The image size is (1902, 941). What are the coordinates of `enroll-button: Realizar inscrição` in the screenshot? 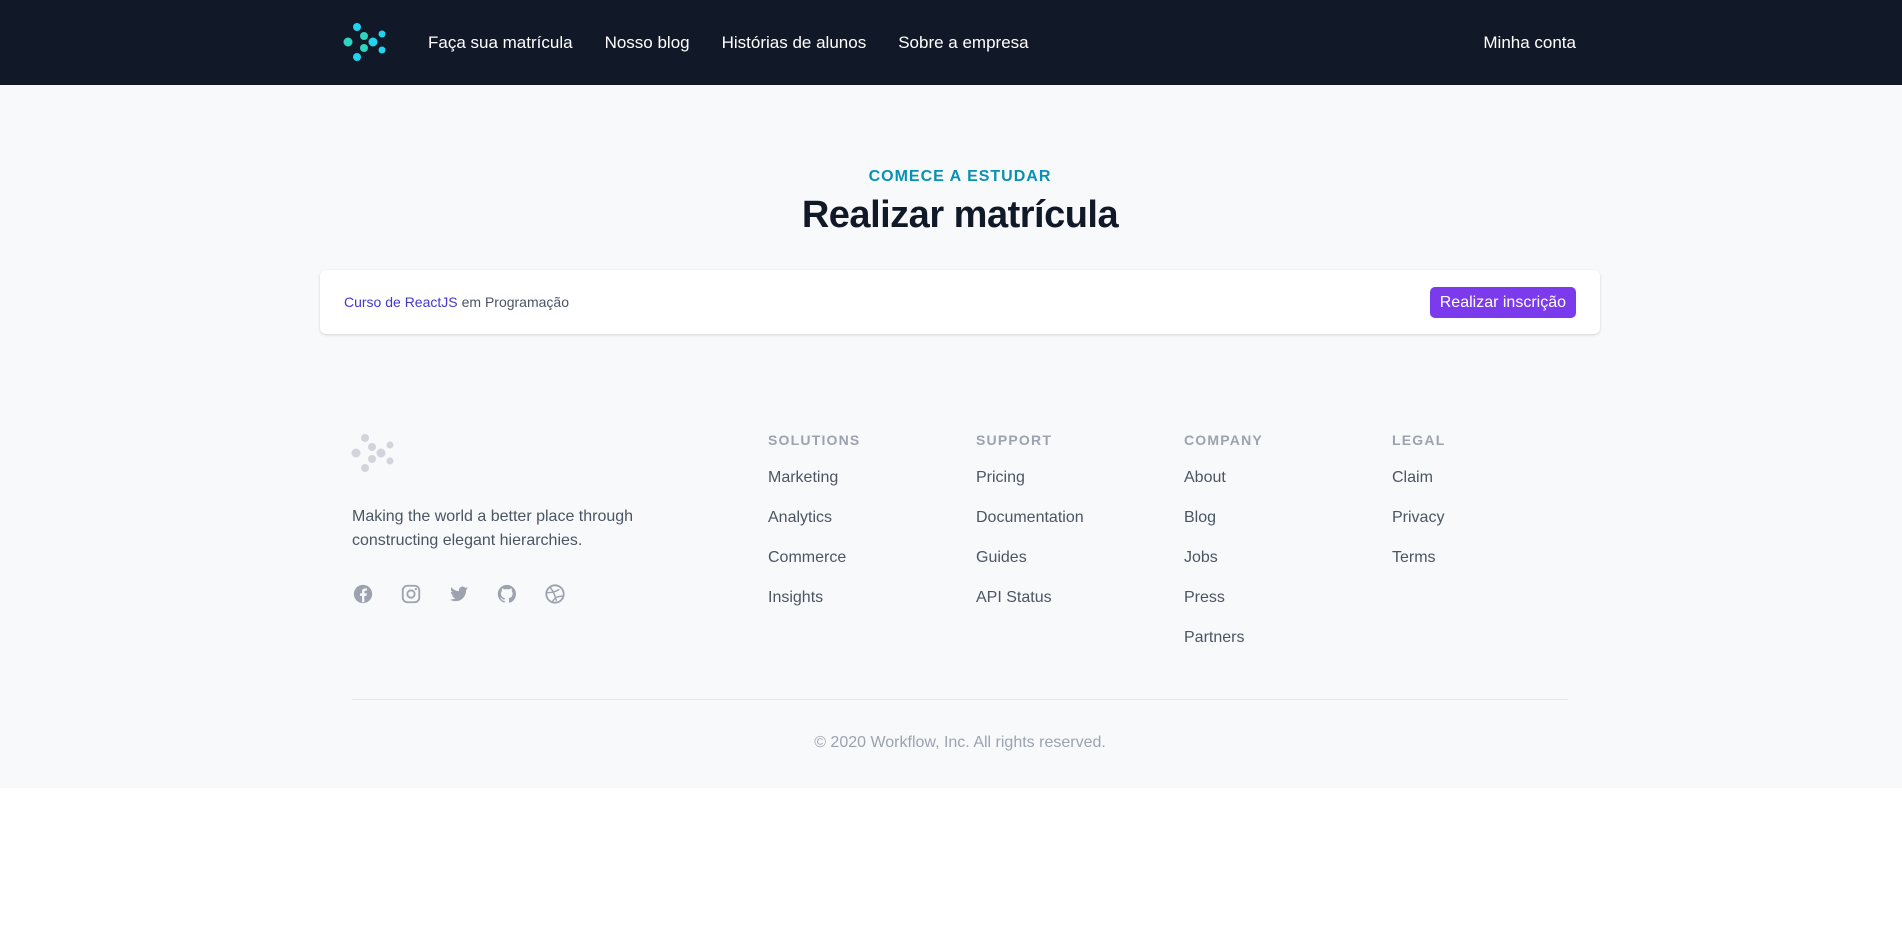 It's located at (1502, 302).